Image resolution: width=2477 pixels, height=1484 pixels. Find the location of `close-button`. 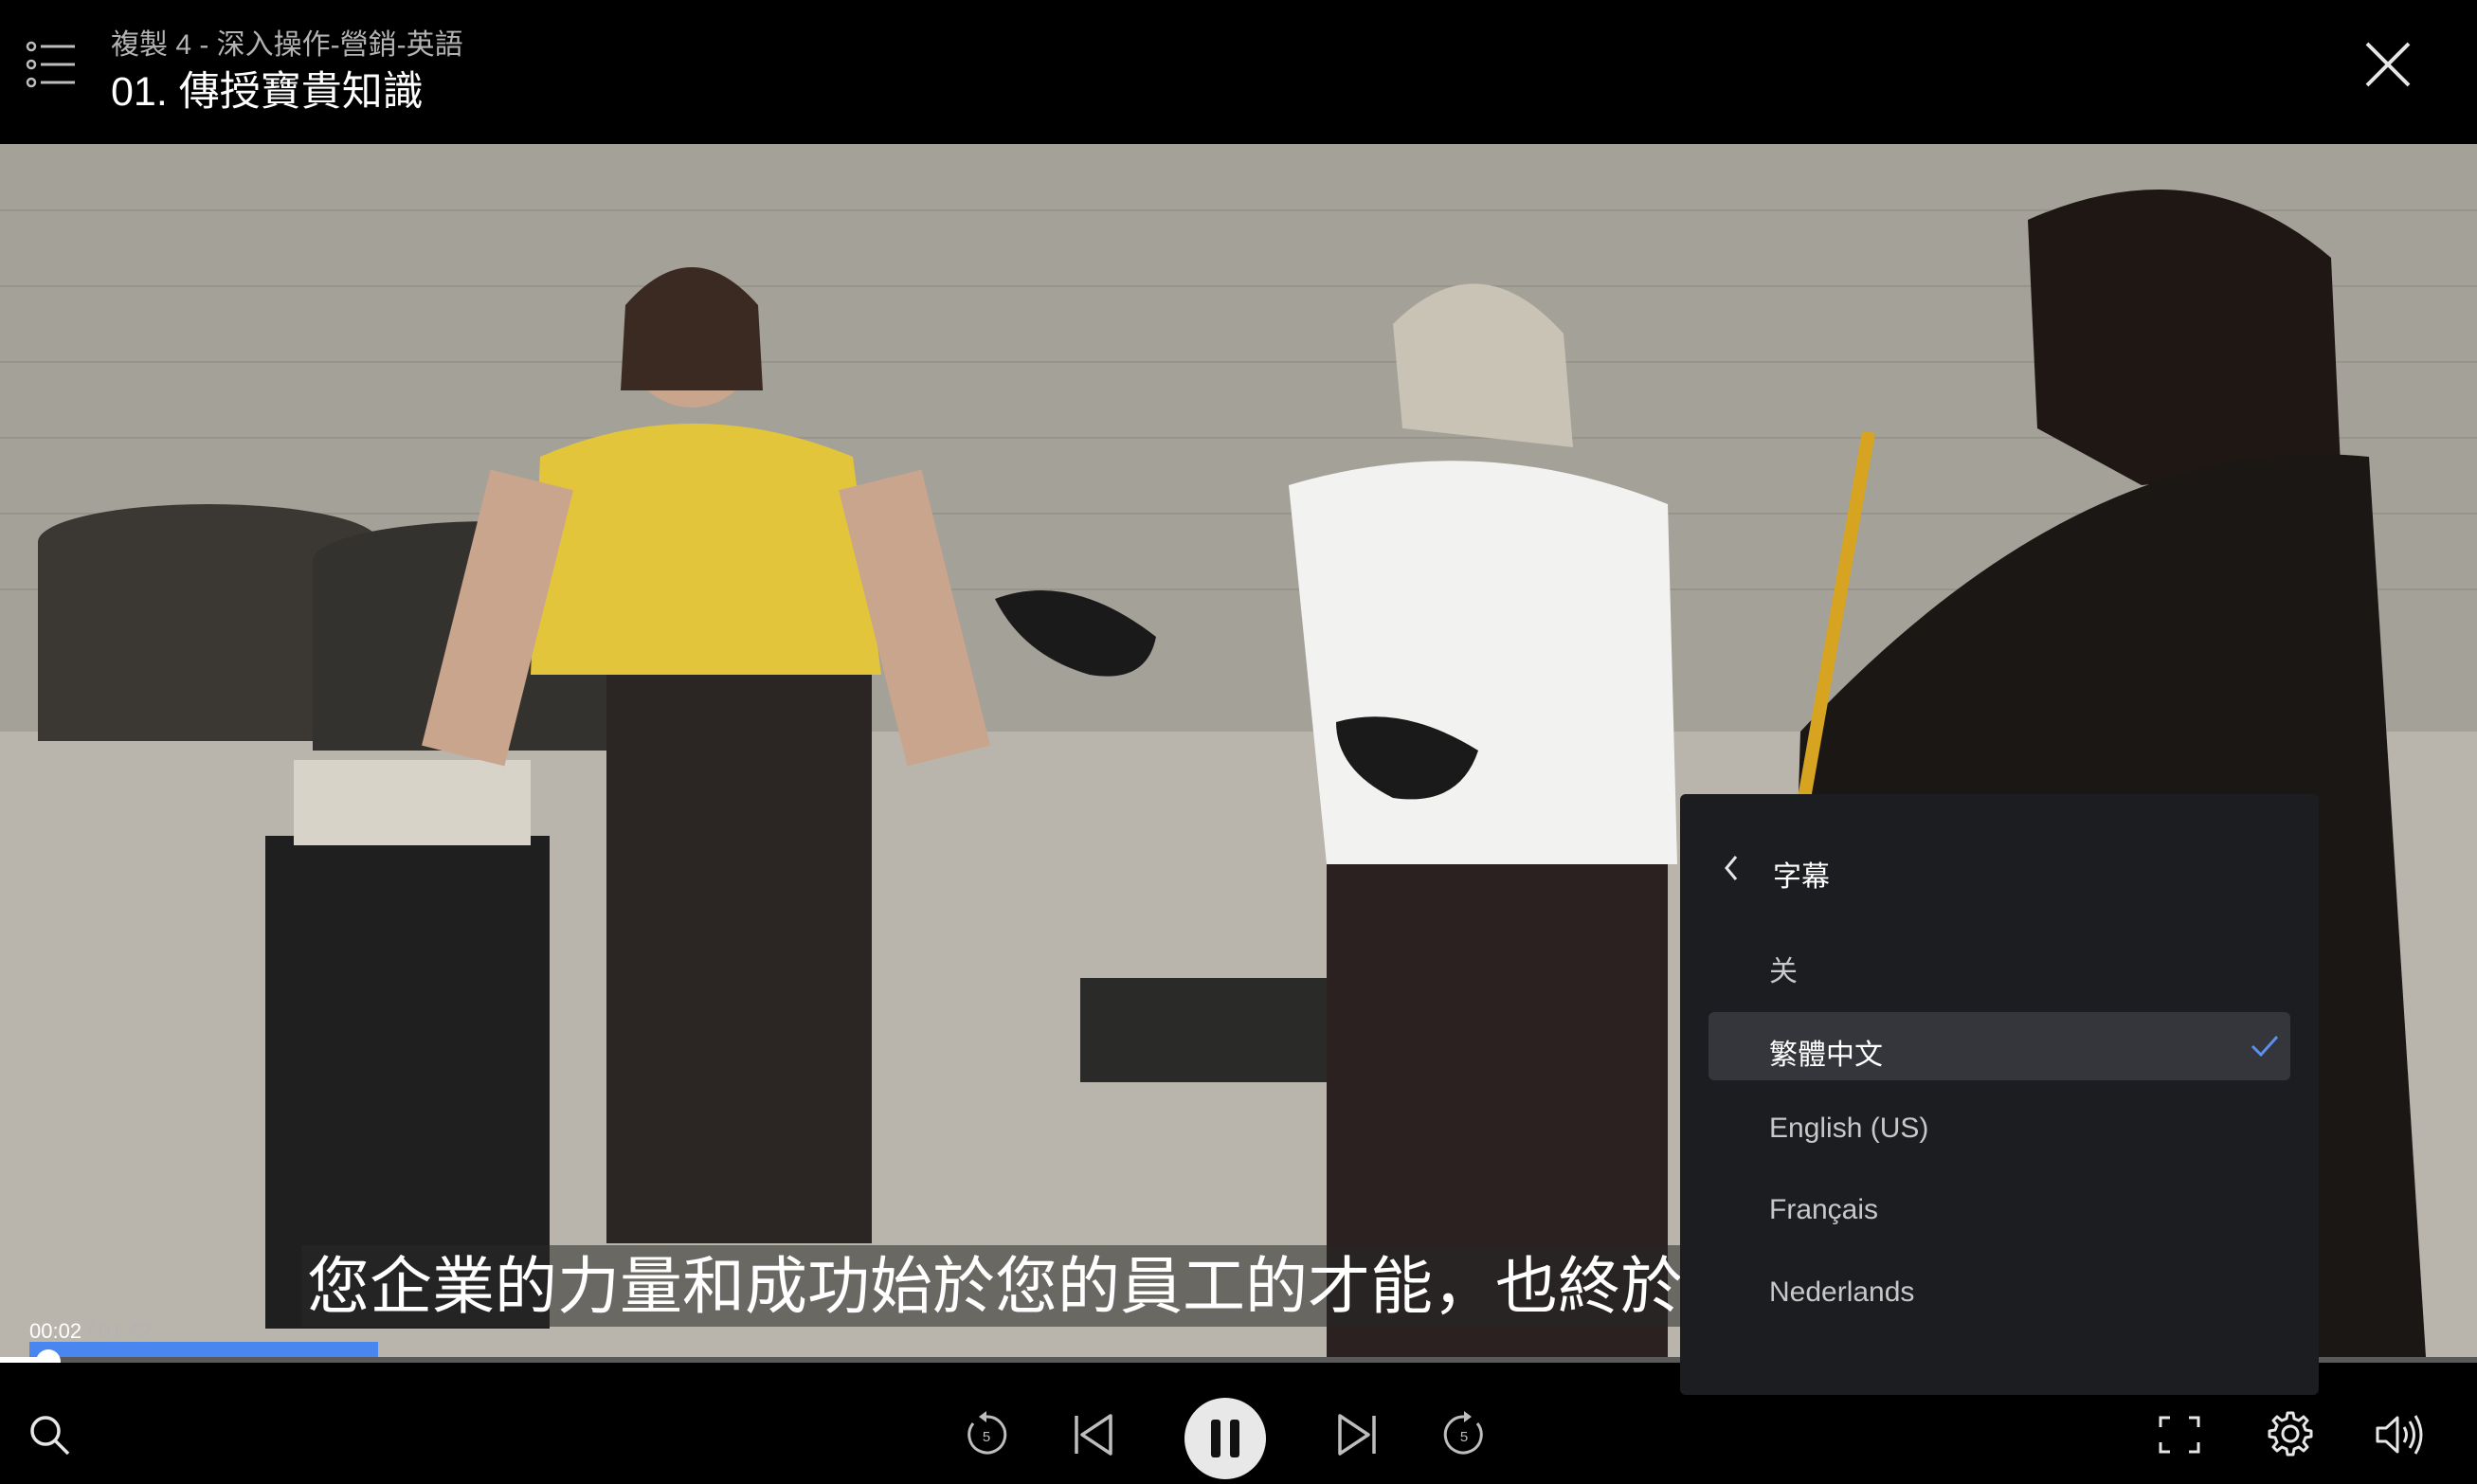

close-button is located at coordinates (2388, 64).